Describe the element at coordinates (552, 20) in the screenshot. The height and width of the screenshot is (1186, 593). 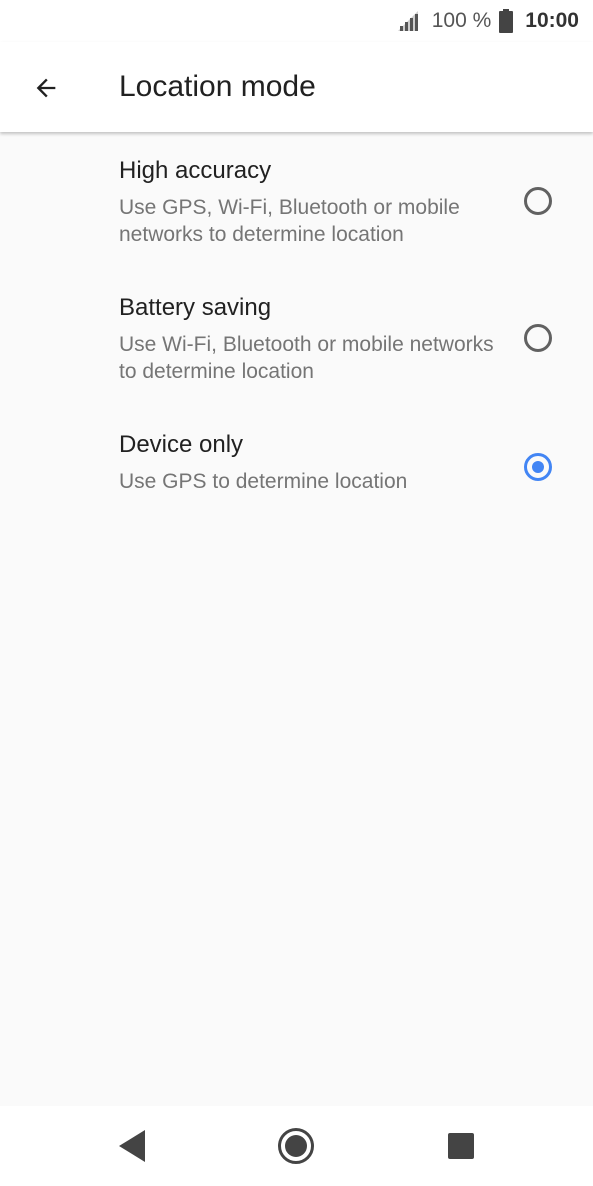
I see `status-clock: 10:00` at that location.